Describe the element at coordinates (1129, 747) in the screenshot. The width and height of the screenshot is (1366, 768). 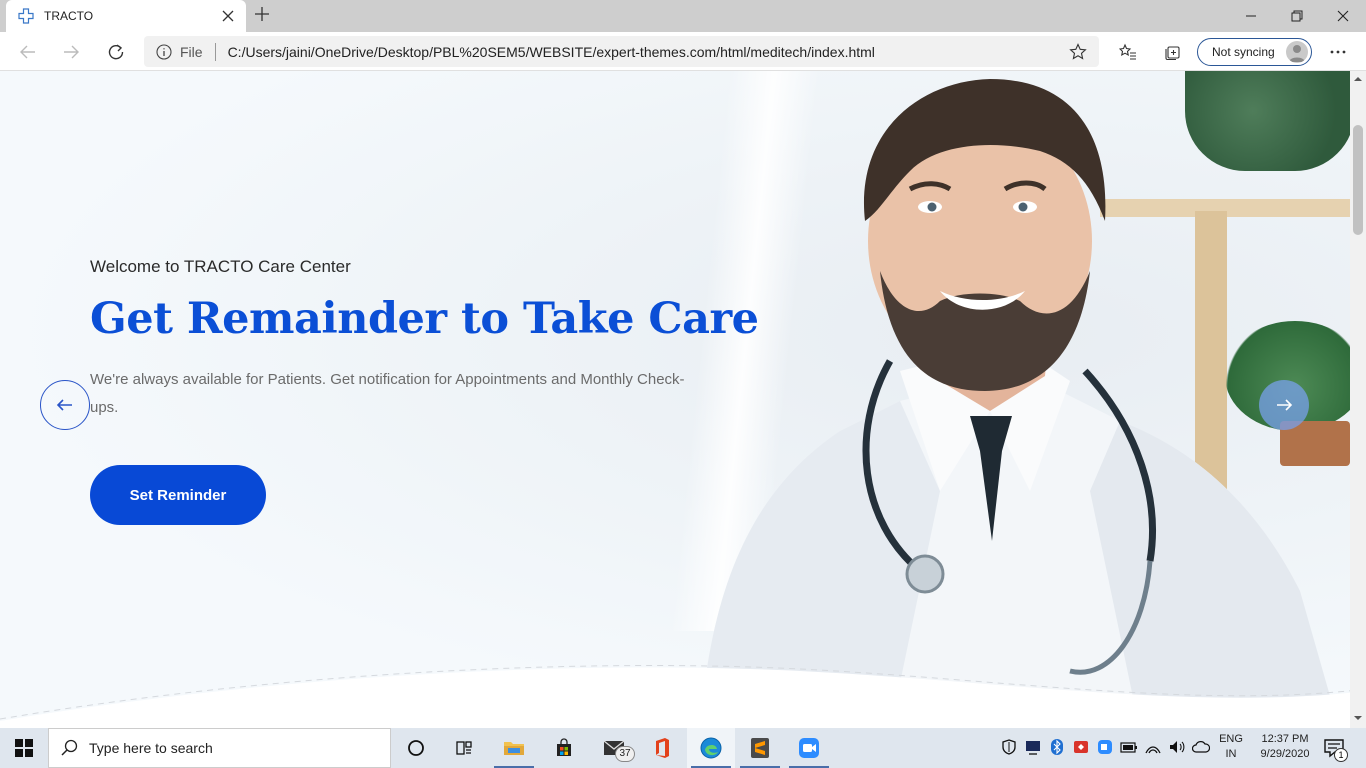
I see `battery-icon` at that location.